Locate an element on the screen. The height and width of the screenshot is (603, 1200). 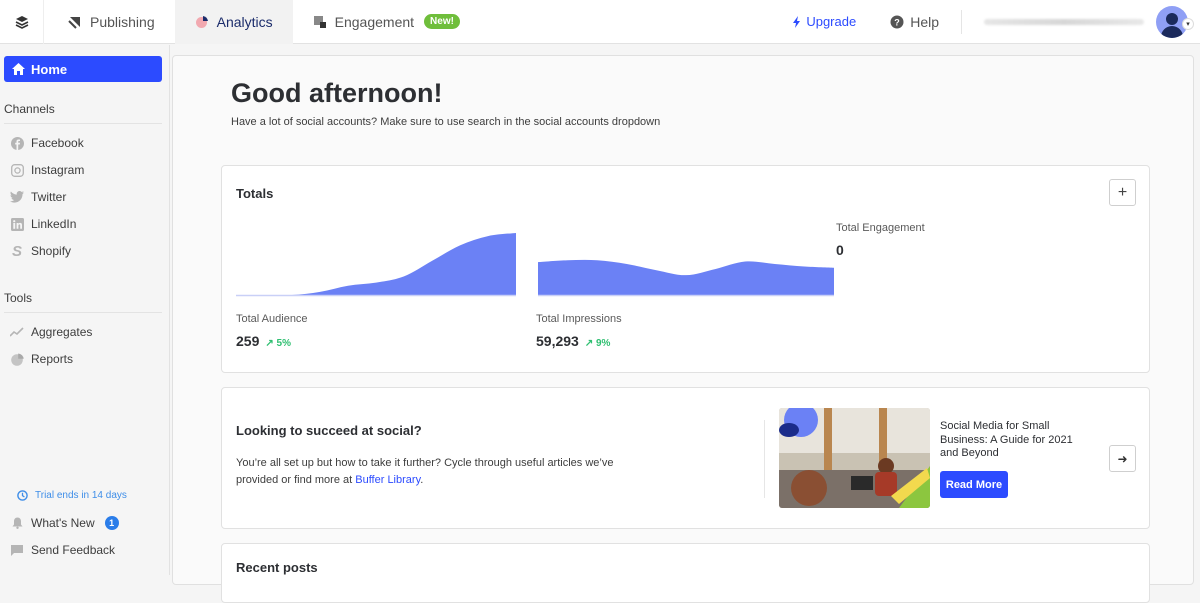
help-link: ? Help is located at coordinates (926, 21).